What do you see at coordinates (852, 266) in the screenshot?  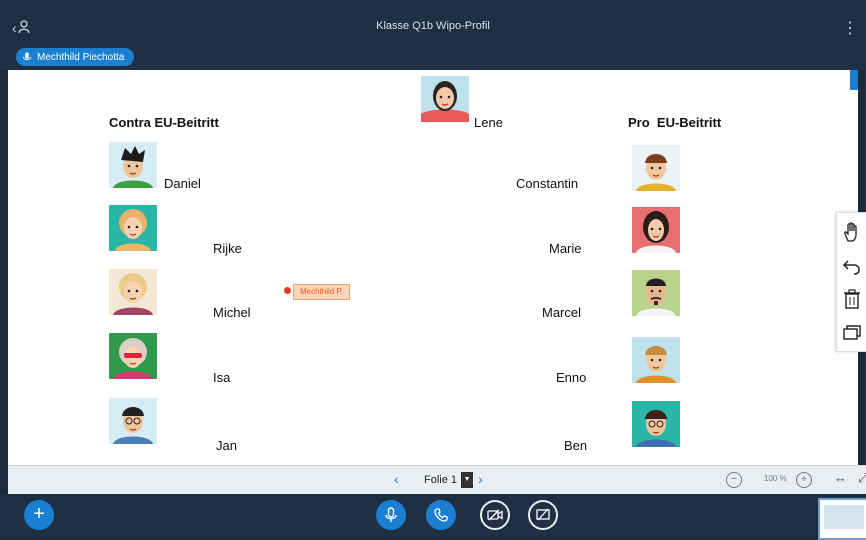 I see `undo-icon` at bounding box center [852, 266].